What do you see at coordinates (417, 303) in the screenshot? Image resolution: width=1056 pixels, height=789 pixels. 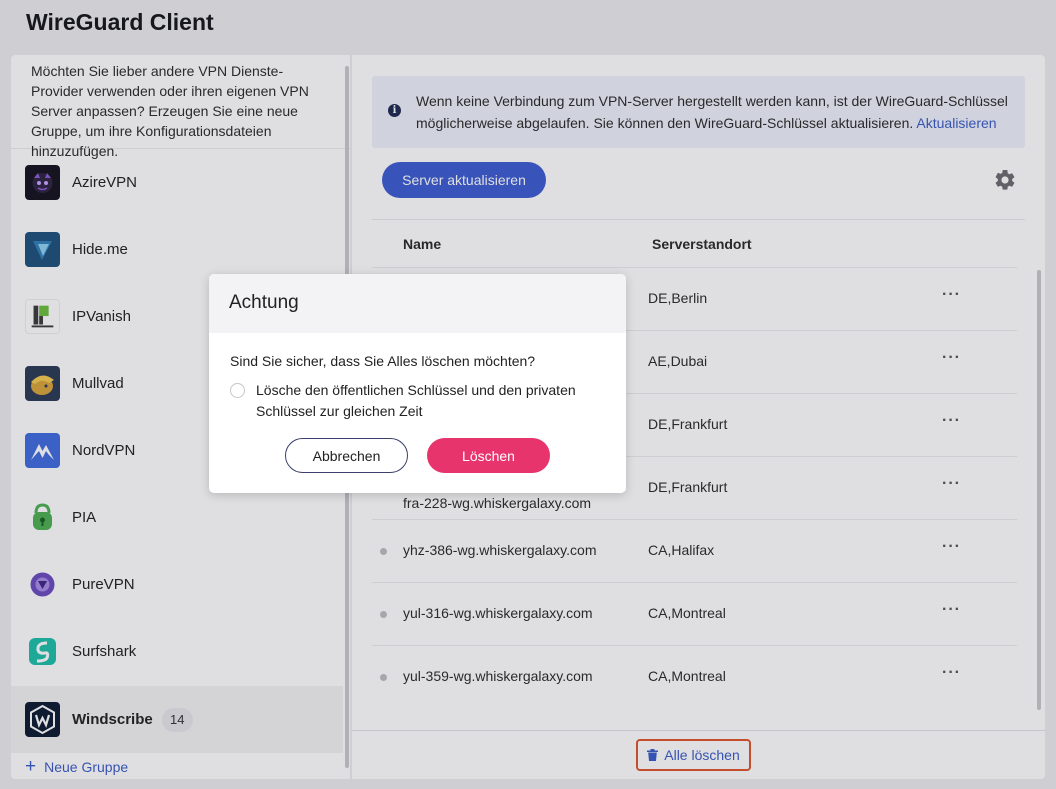 I see `dialog-title: Achtung` at bounding box center [417, 303].